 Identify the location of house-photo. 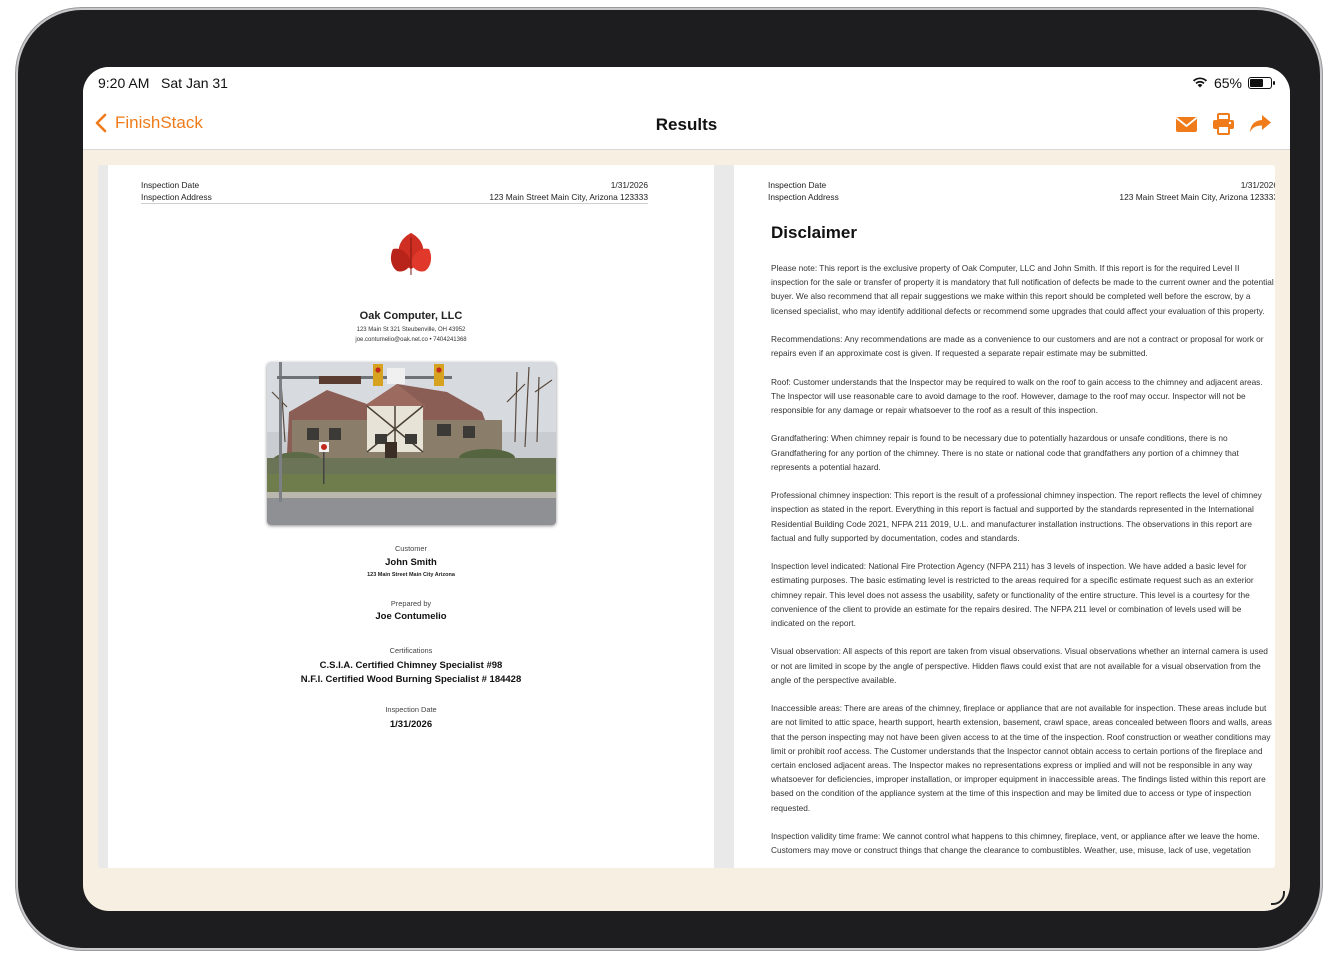
(411, 443).